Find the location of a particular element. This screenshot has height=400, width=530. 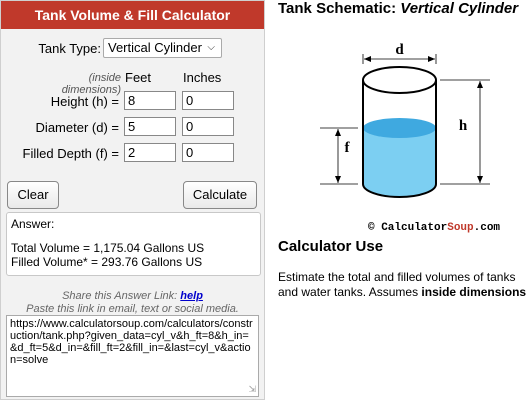

filled-depth-symbol: f is located at coordinates (348, 148).